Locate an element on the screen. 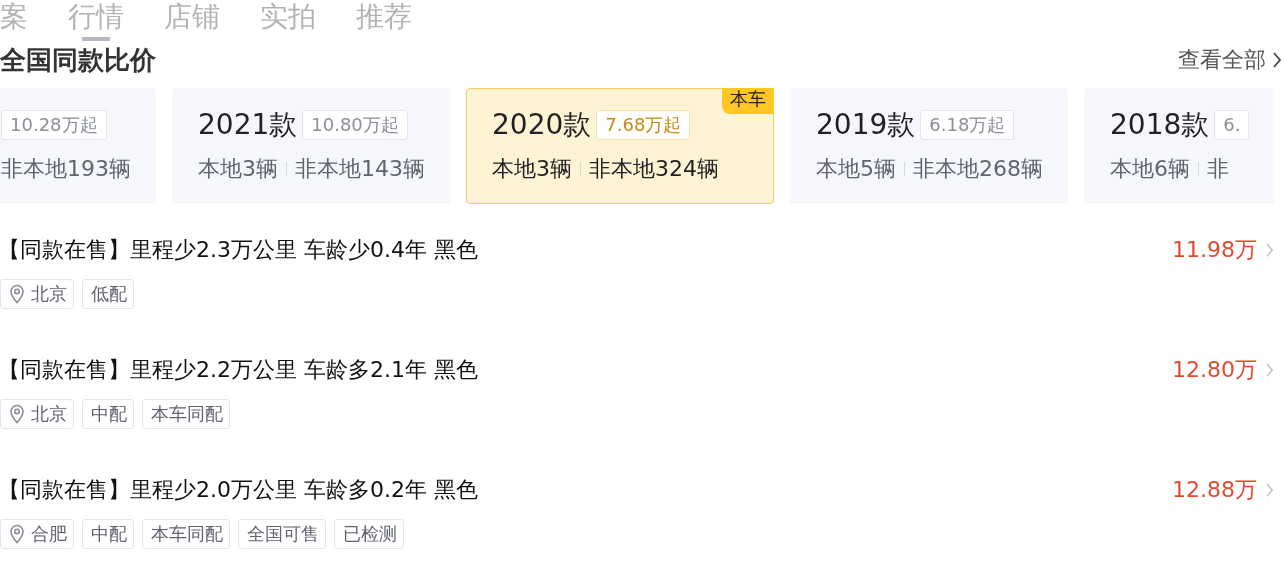 The width and height of the screenshot is (1284, 564). price-tag: 7.68万起 is located at coordinates (643, 125).